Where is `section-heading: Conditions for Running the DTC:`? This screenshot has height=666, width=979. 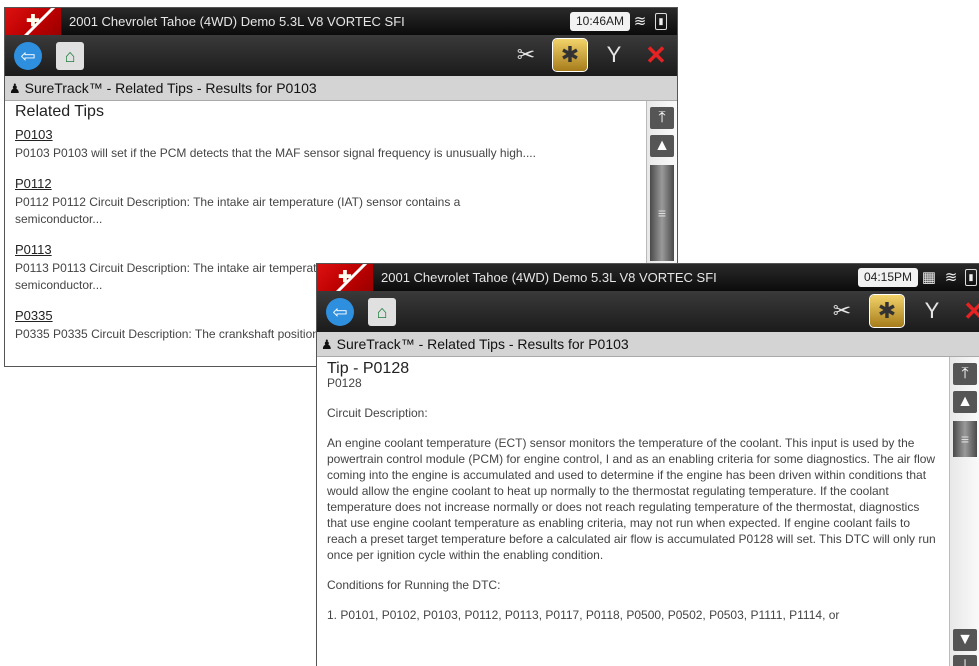 section-heading: Conditions for Running the DTC: is located at coordinates (414, 585).